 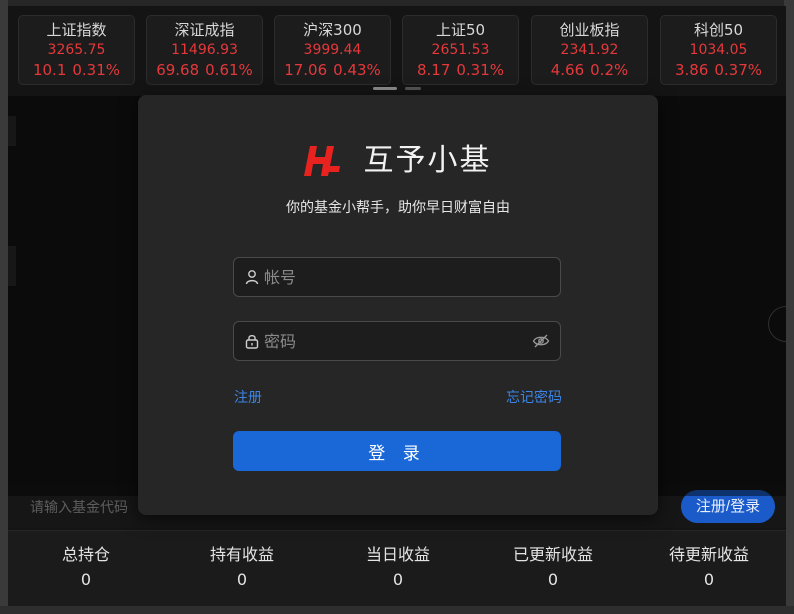 What do you see at coordinates (589, 30) in the screenshot?
I see `index-name: 创业板指` at bounding box center [589, 30].